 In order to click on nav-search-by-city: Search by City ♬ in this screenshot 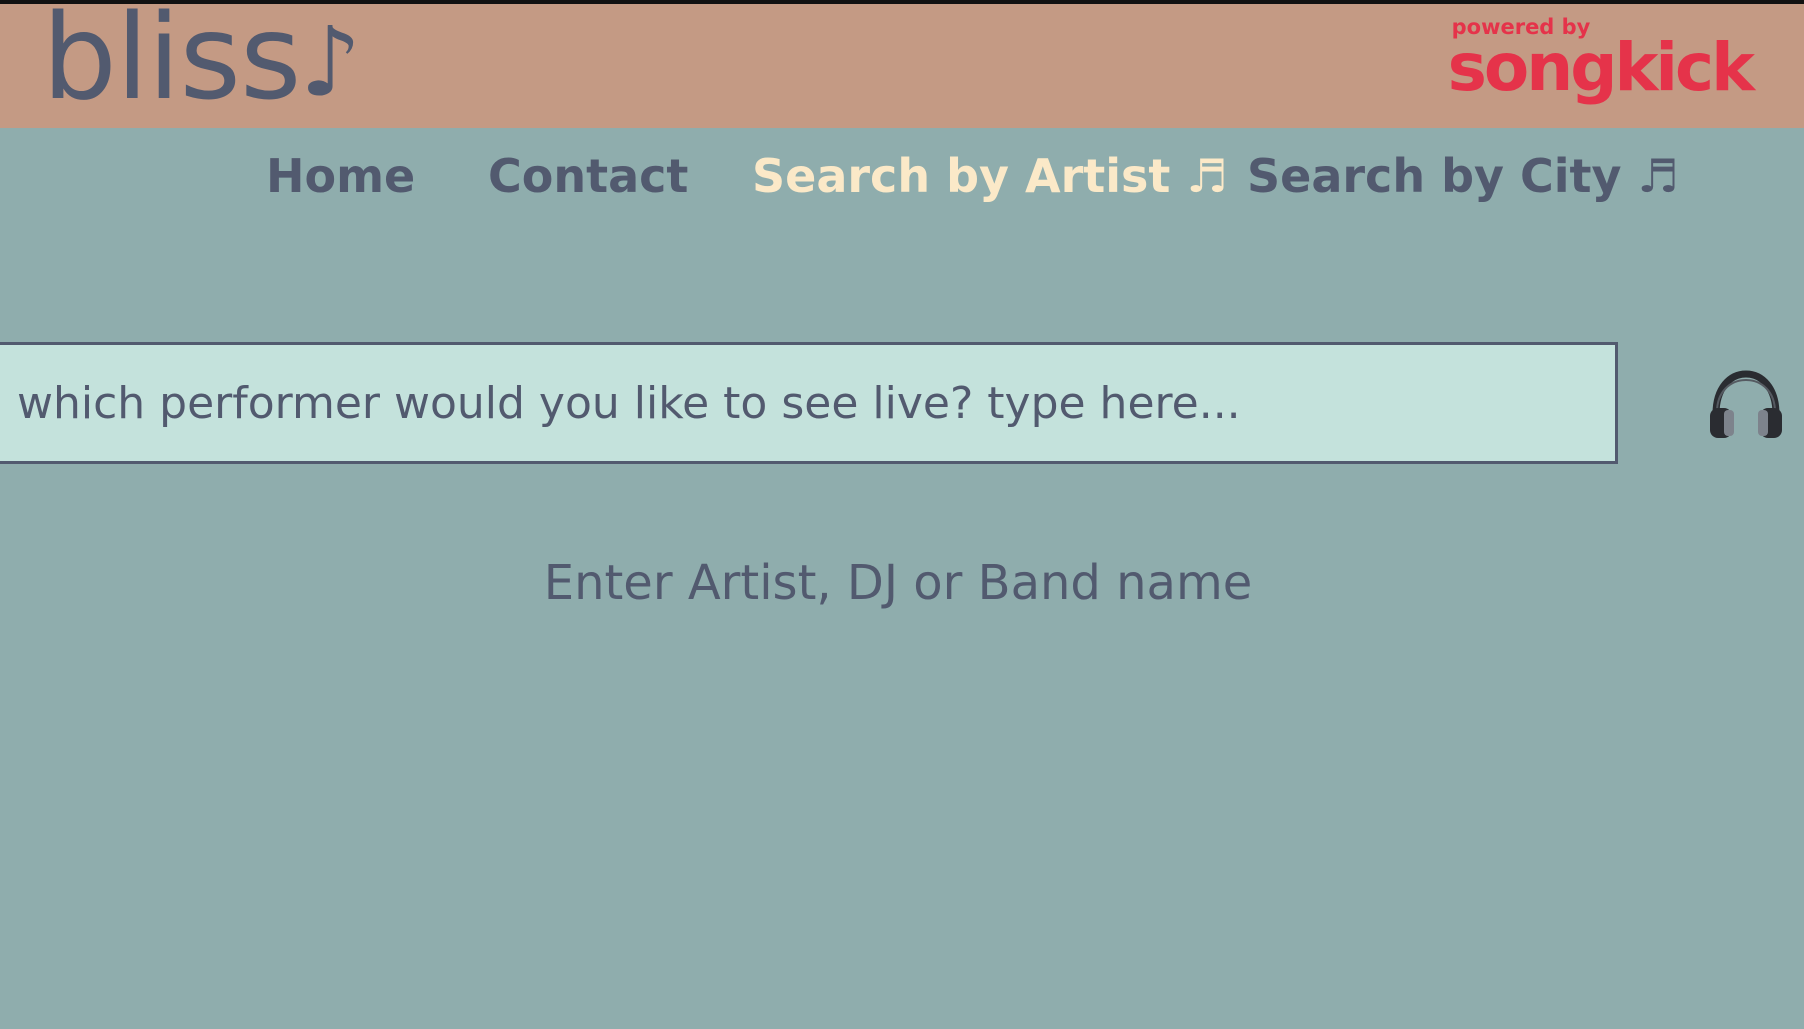, I will do `click(1463, 176)`.